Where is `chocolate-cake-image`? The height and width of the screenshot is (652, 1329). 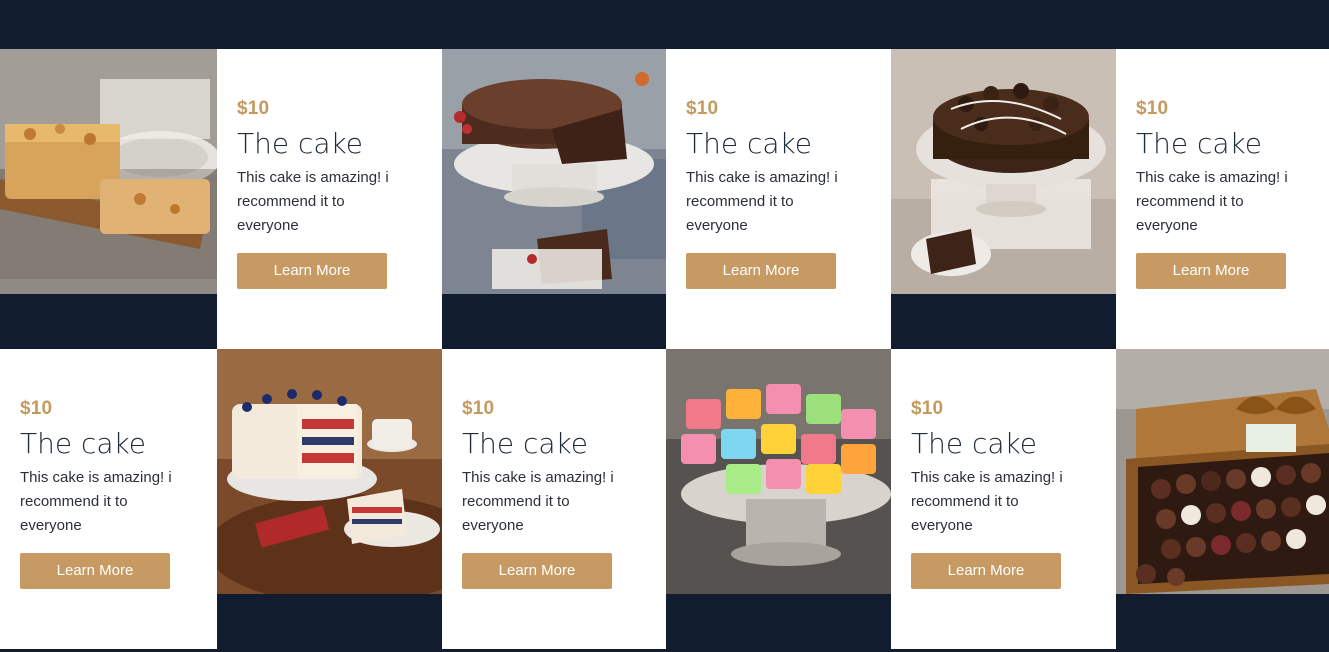
chocolate-cake-image is located at coordinates (554, 171).